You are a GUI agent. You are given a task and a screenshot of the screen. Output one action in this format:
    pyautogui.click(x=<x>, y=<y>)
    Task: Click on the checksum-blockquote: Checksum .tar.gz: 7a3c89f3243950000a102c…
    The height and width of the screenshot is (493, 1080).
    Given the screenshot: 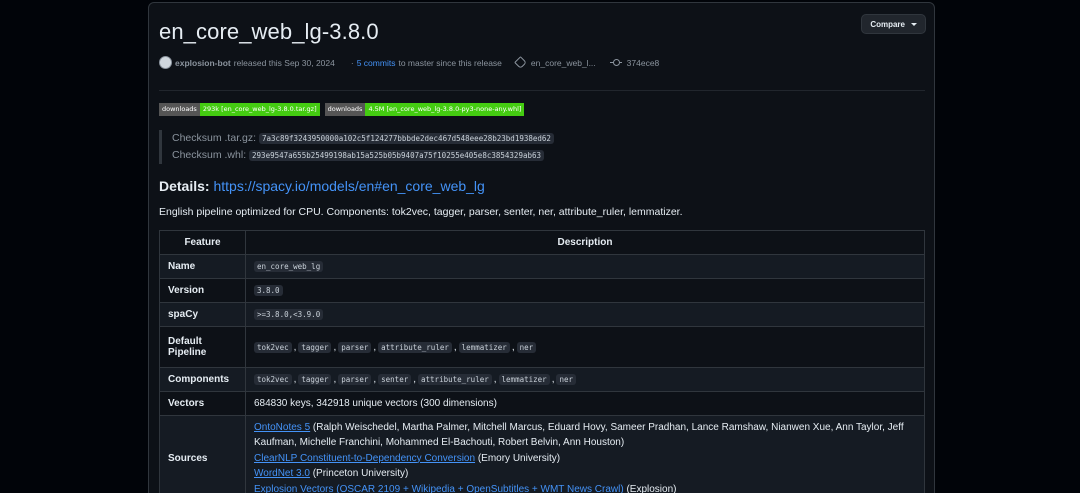 What is the action you would take?
    pyautogui.click(x=356, y=147)
    